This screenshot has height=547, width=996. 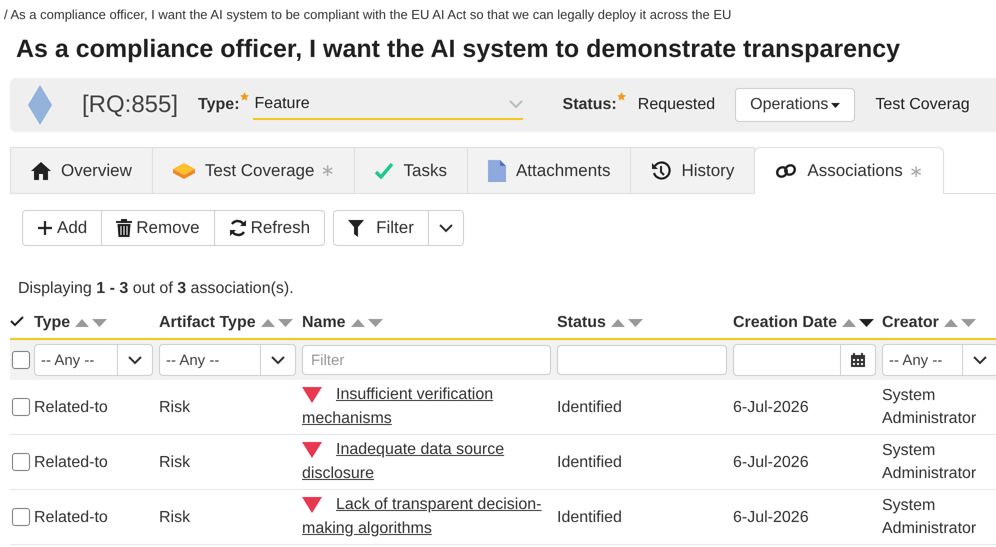 What do you see at coordinates (910, 323) in the screenshot?
I see `column-header: Creator` at bounding box center [910, 323].